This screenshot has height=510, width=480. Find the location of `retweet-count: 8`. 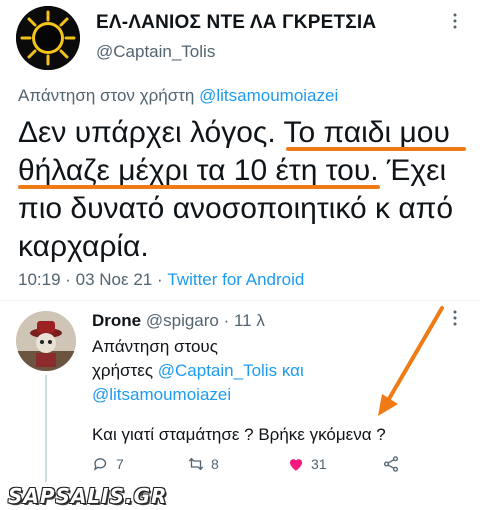

retweet-count: 8 is located at coordinates (215, 464).